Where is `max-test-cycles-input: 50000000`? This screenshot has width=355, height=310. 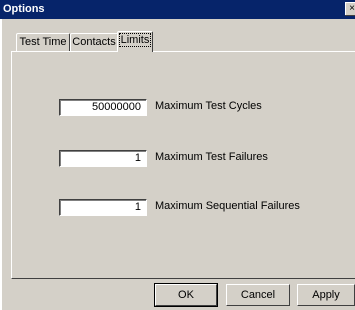
max-test-cycles-input: 50000000 is located at coordinates (103, 107).